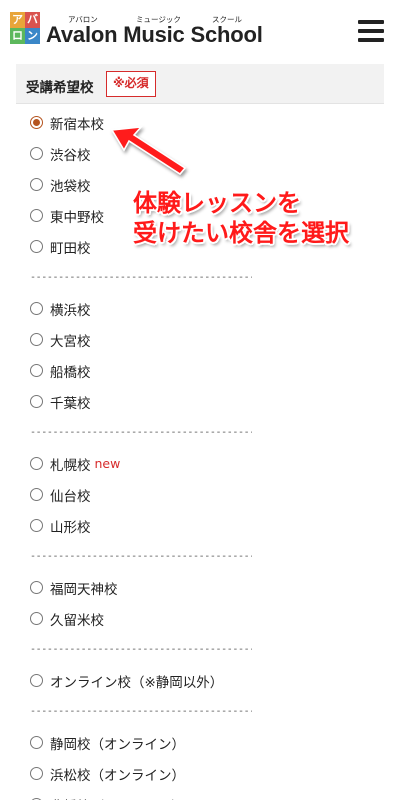 Image resolution: width=400 pixels, height=800 pixels. I want to click on option-label: 久留米校, so click(77, 620).